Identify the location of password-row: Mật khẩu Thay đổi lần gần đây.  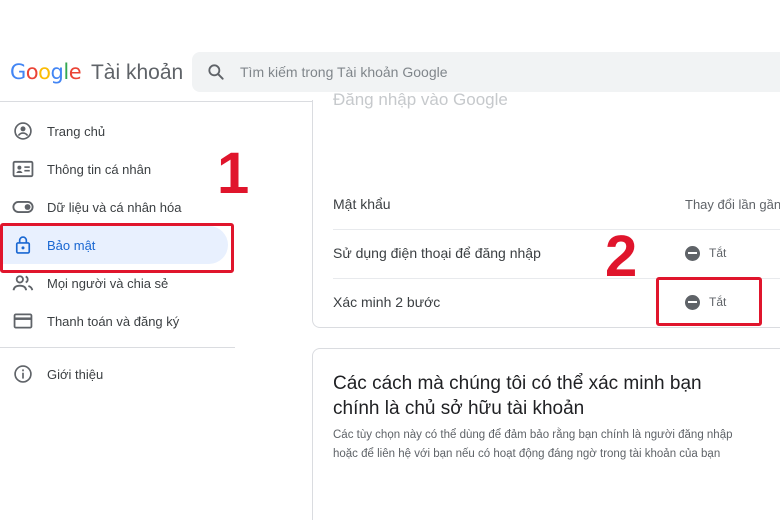
(546, 204).